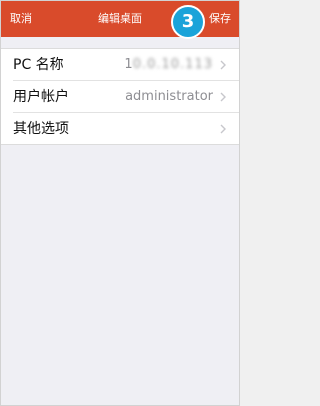 The image size is (320, 406). I want to click on list-item-user-account: 用户帐户 administrator, so click(126, 97).